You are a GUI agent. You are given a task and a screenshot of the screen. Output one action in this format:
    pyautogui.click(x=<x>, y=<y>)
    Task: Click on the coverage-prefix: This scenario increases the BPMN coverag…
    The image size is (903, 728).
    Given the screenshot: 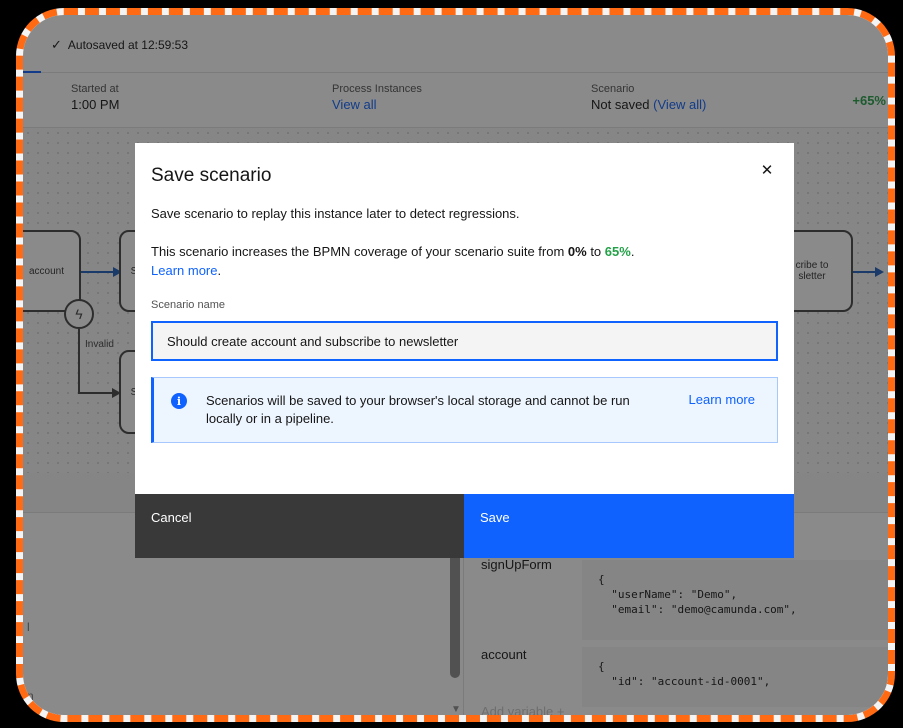 What is the action you would take?
    pyautogui.click(x=359, y=251)
    